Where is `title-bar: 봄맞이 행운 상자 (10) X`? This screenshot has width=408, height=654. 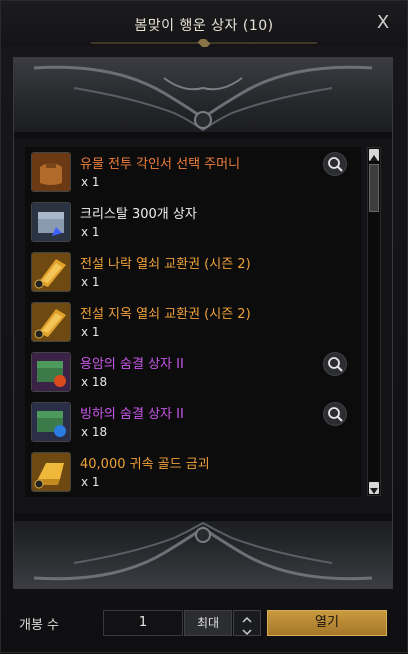 title-bar: 봄맞이 행운 상자 (10) X is located at coordinates (204, 24).